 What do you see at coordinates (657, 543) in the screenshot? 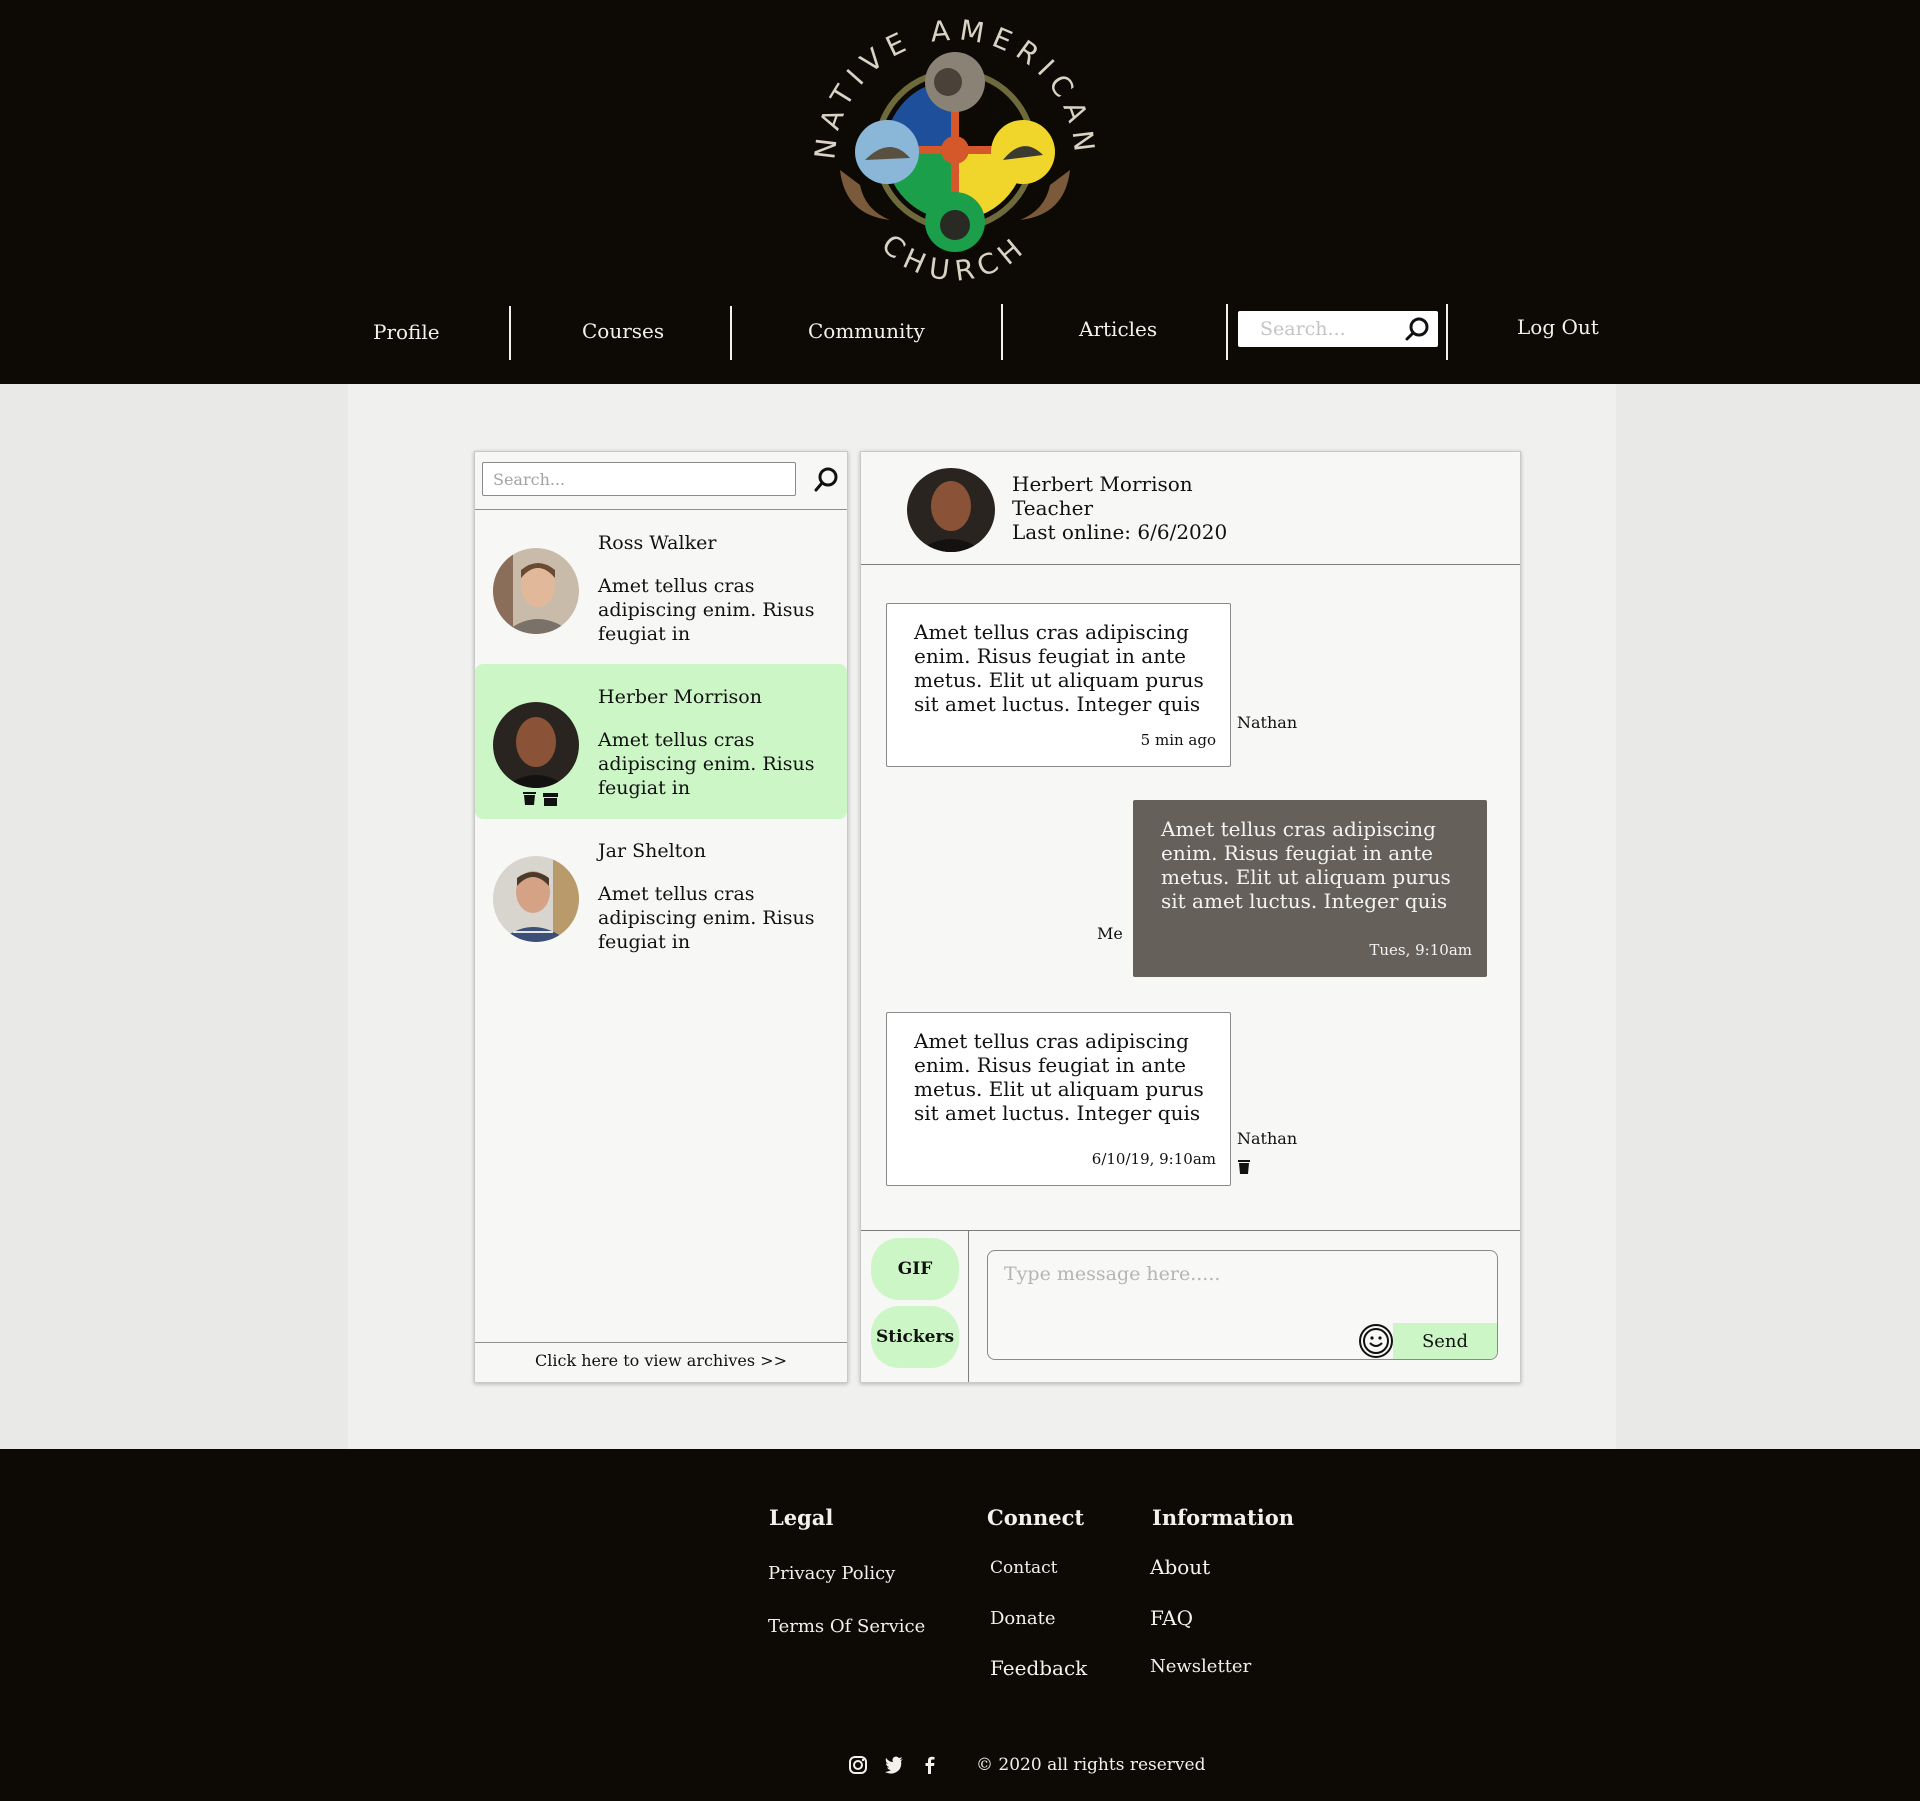
I see `contact-name: Ross Walker` at bounding box center [657, 543].